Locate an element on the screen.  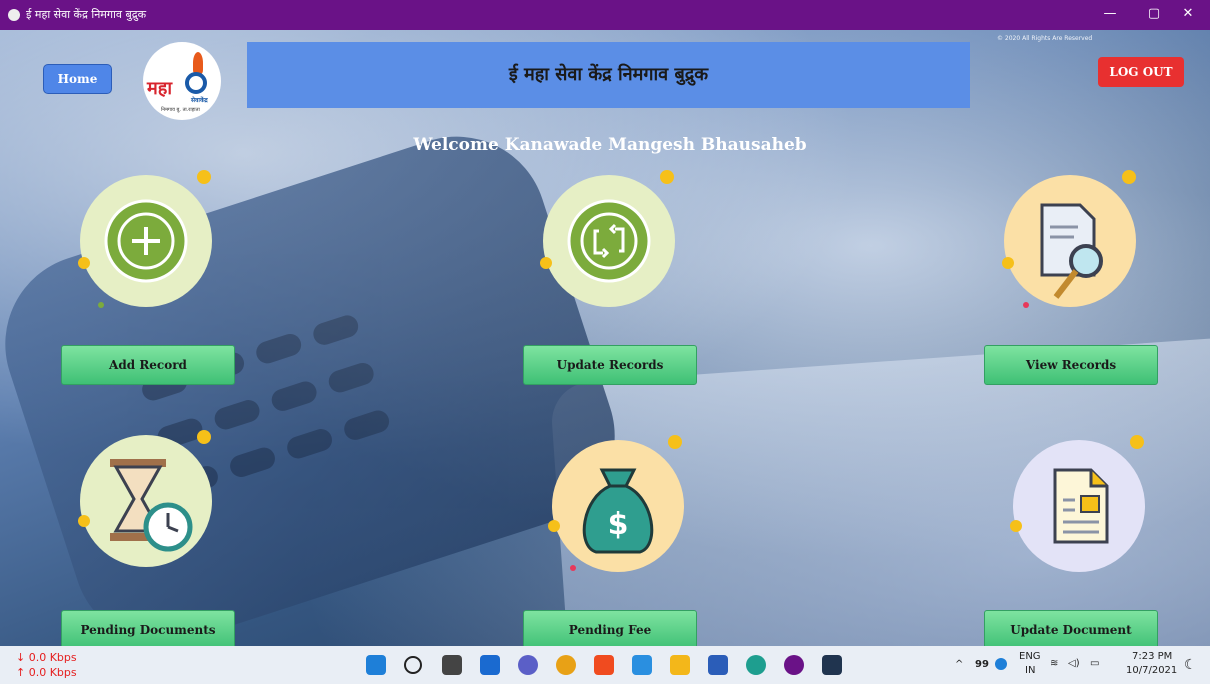
download-speed: ↓ 0.0 Kbps is located at coordinates (46, 657).